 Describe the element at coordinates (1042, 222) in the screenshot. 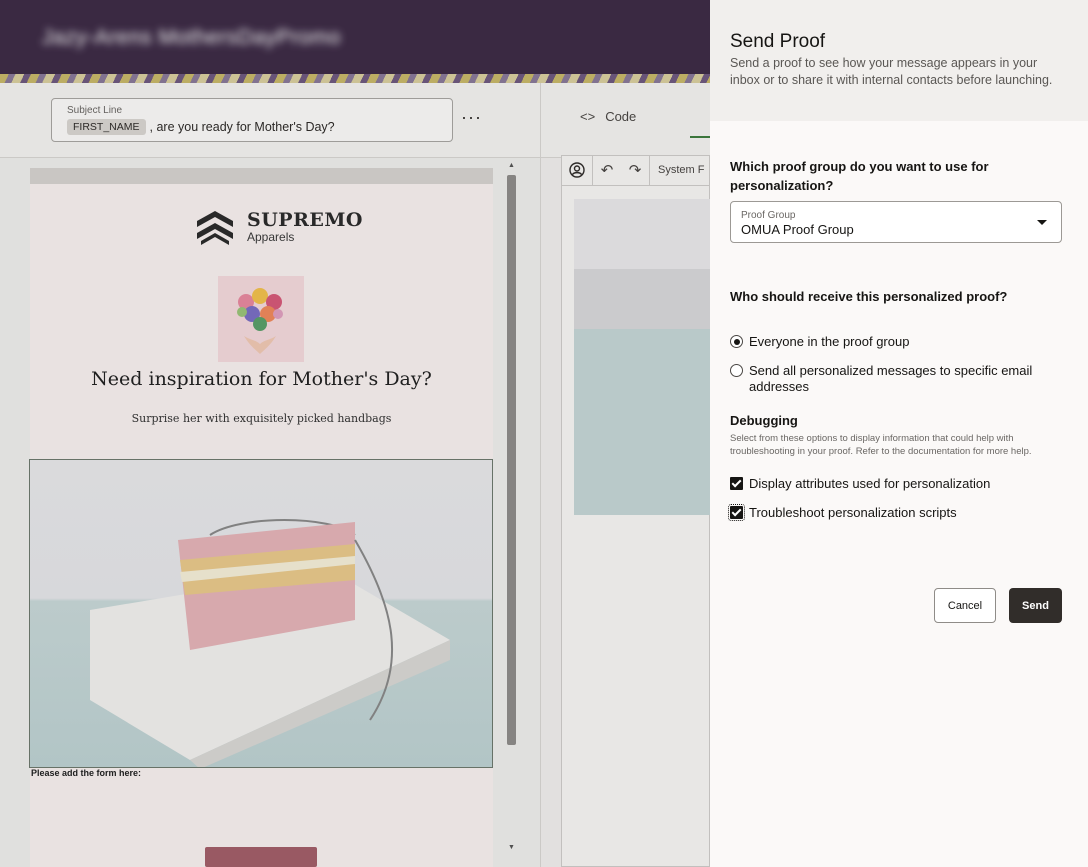

I see `dropdown-caret-icon` at that location.